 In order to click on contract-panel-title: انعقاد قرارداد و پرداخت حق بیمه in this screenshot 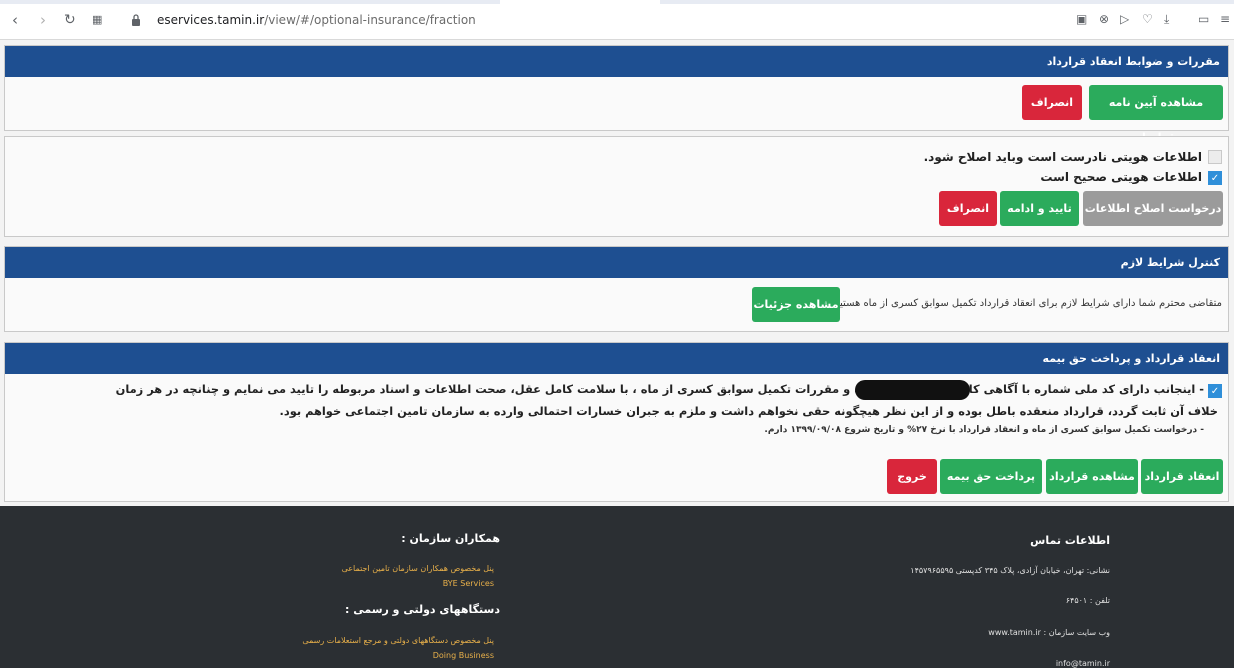, I will do `click(616, 358)`.